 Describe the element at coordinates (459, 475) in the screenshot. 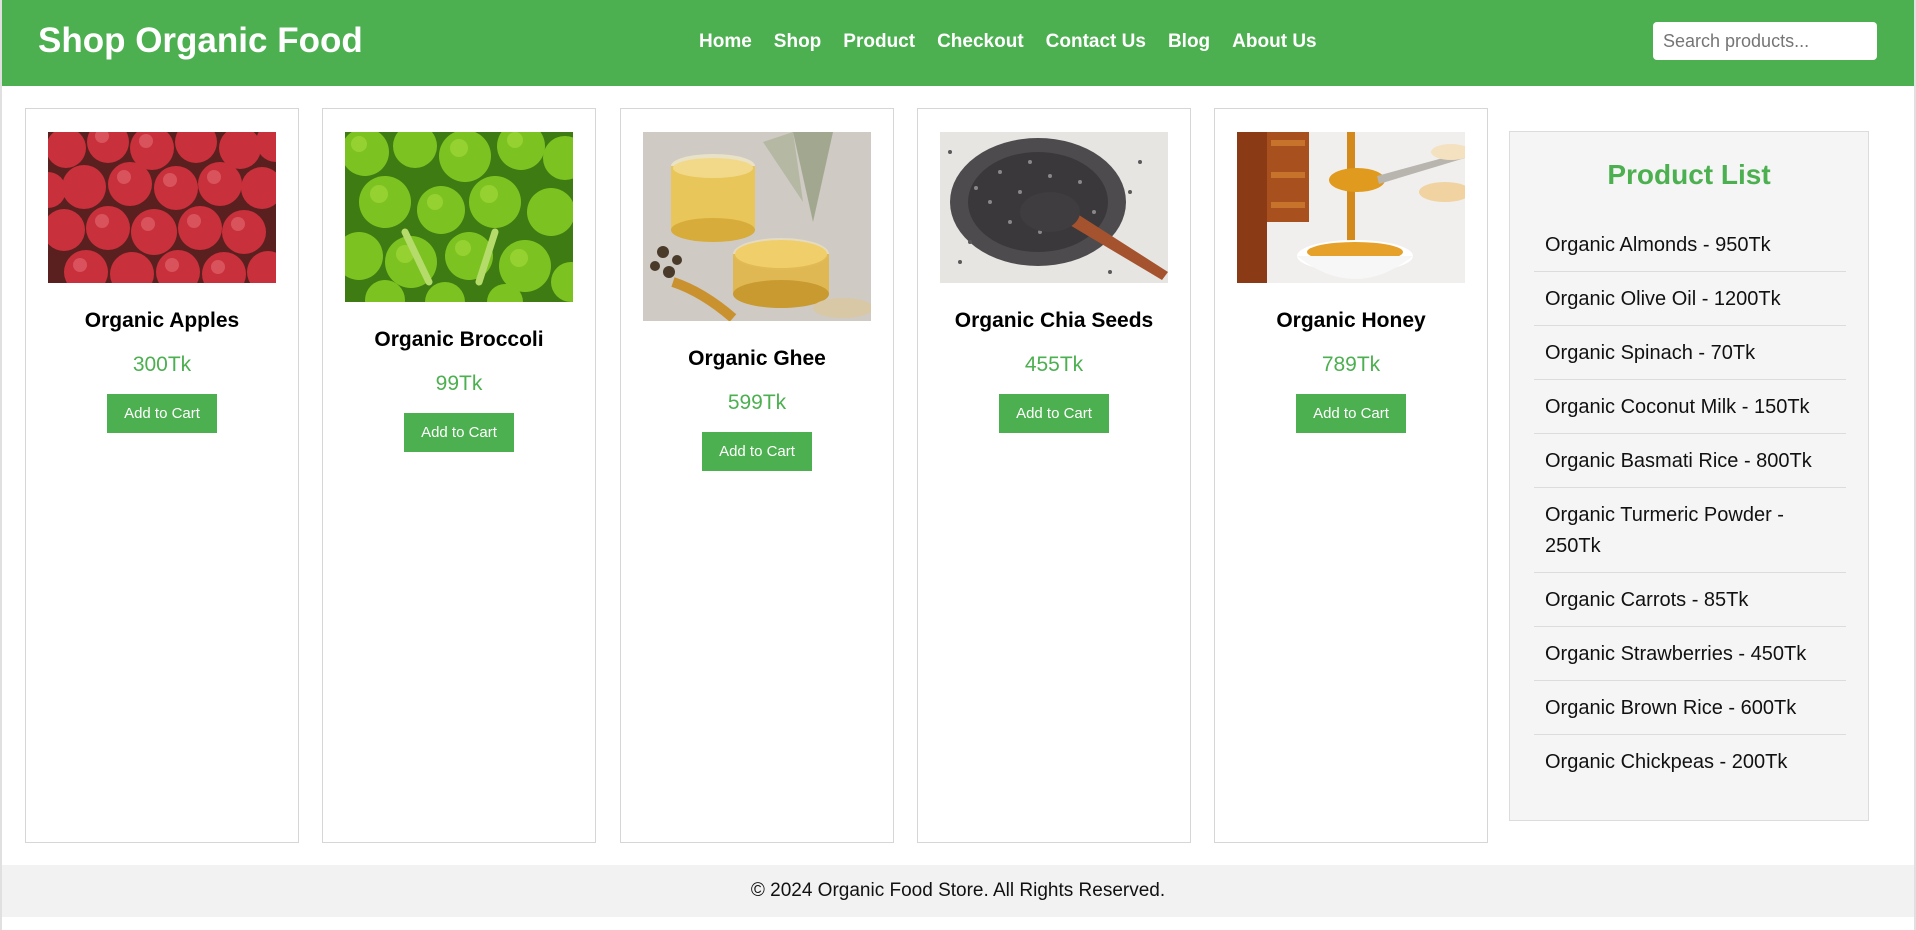

I see `product-card-broccoli: Organic Broccoli 99Tk Add to Cart` at that location.